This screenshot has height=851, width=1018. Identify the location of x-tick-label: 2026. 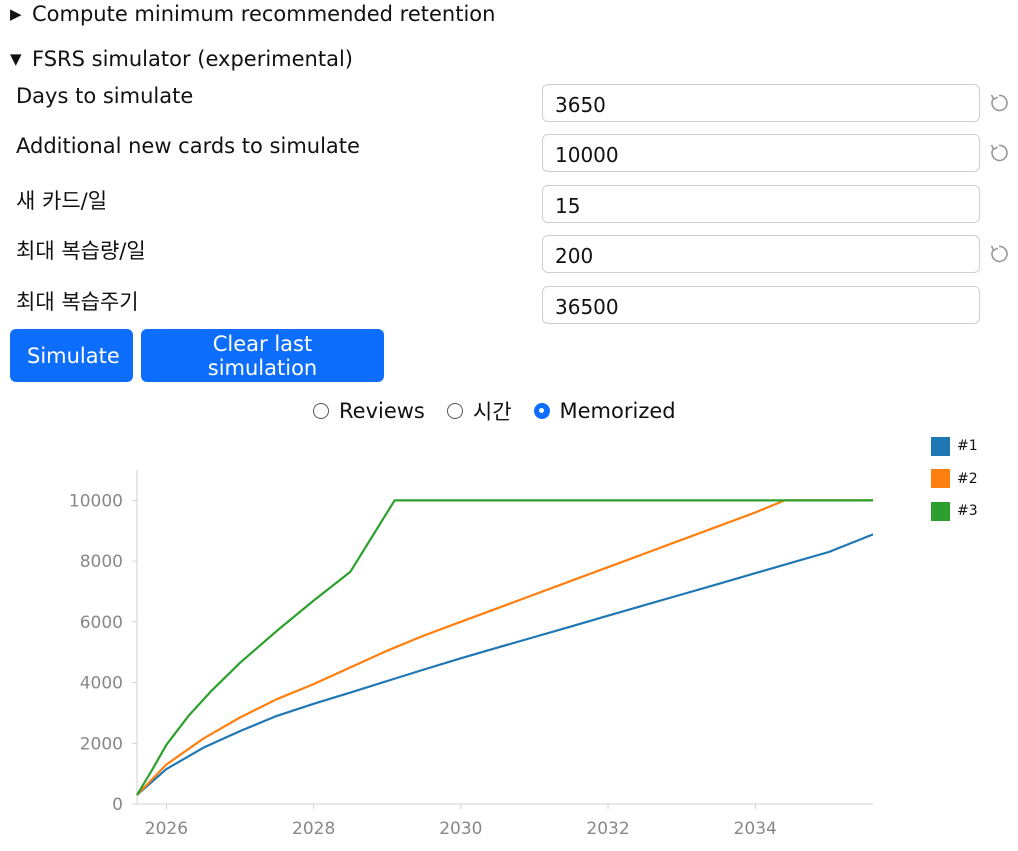
(166, 829).